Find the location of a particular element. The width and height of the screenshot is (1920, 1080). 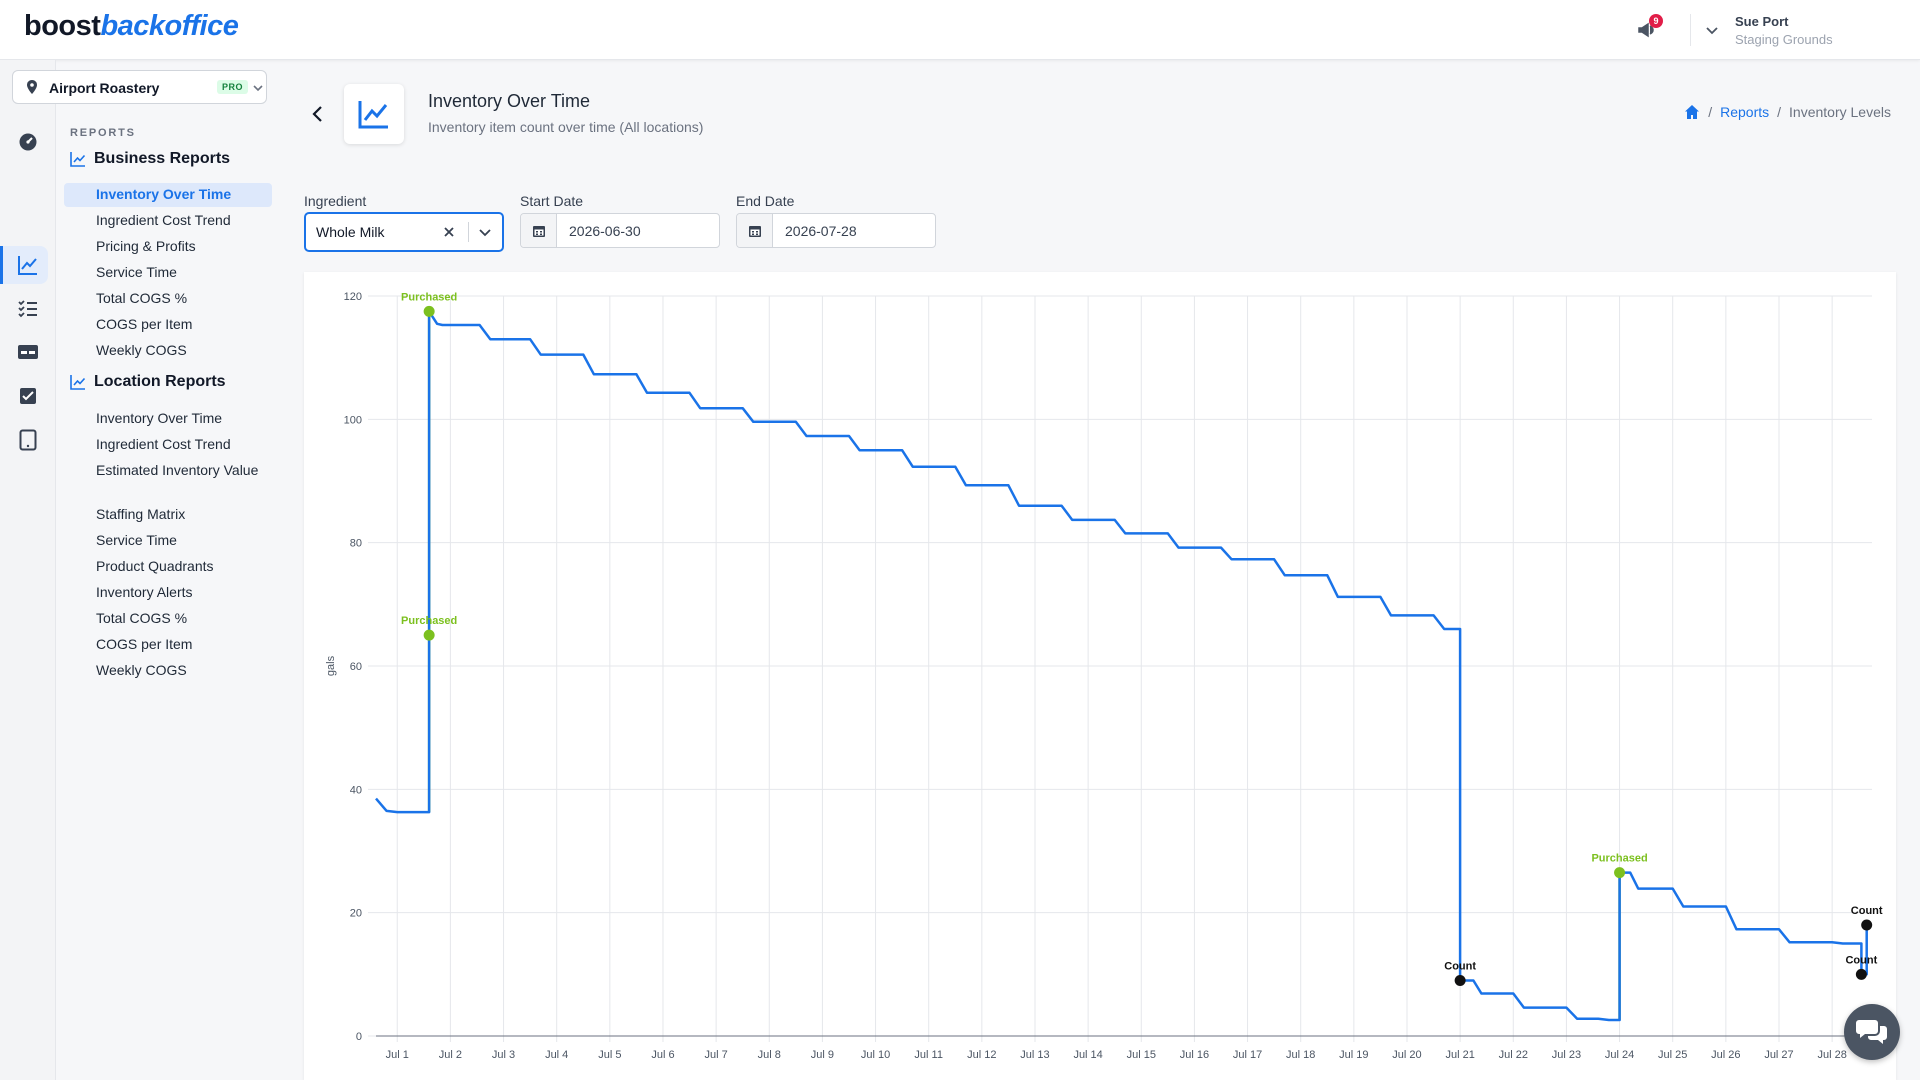

ingredient-select: Whole Milk is located at coordinates (404, 232).